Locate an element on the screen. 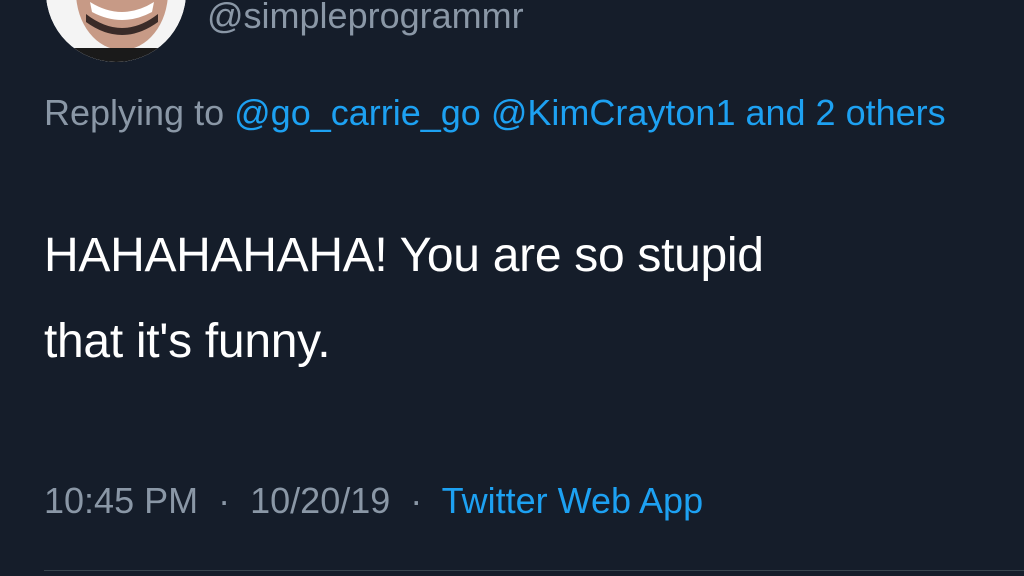  replying-to-label: Replying to is located at coordinates (134, 112).